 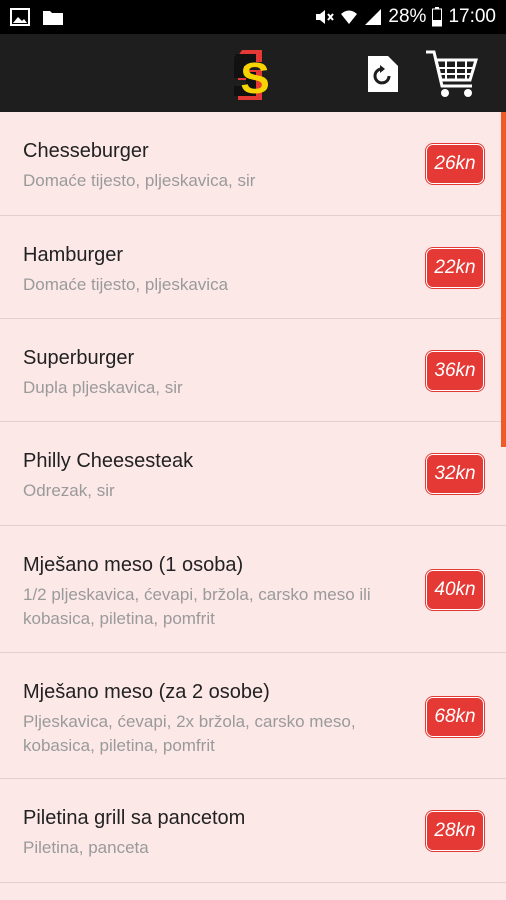 I want to click on item-description: Dupla pljeskavica, sir, so click(x=103, y=387).